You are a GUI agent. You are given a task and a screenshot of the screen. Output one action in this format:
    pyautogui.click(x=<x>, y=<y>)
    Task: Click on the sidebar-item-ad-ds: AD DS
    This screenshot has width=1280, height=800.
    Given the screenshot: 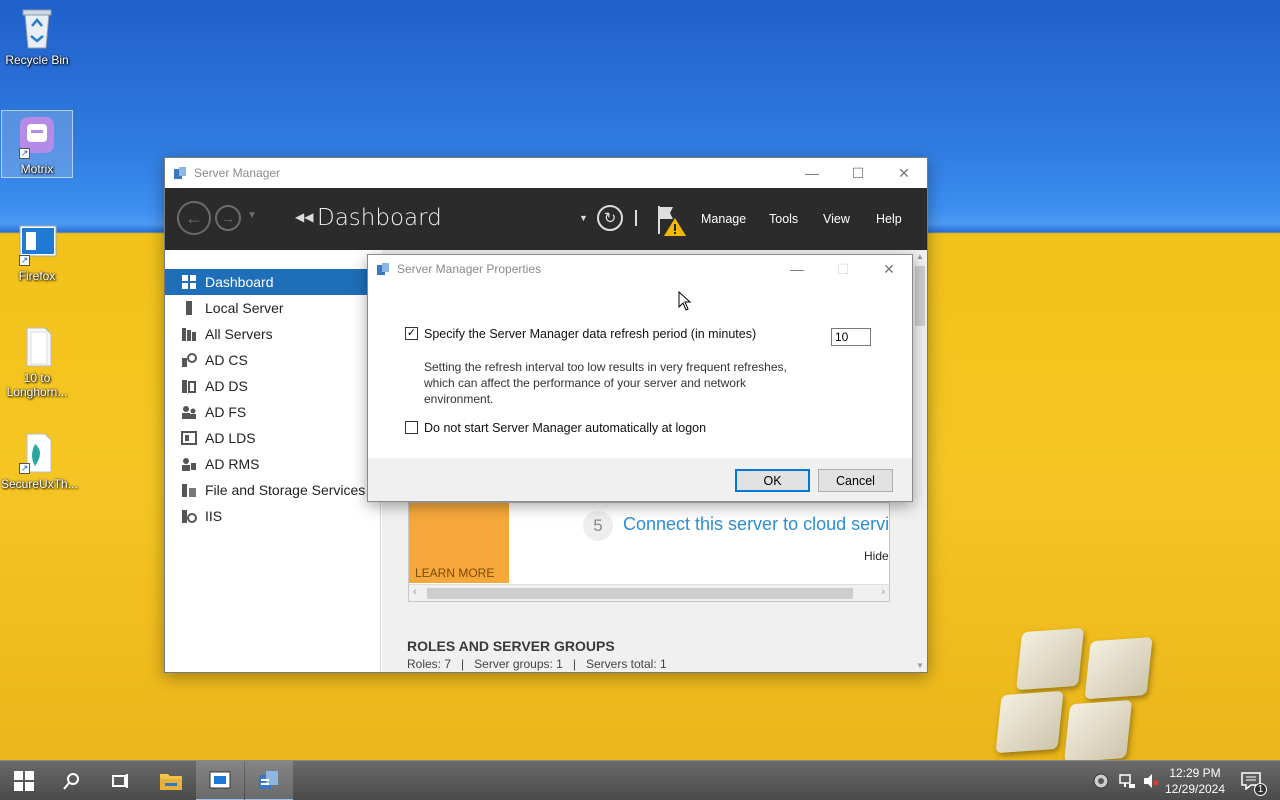 What is the action you would take?
    pyautogui.click(x=272, y=386)
    